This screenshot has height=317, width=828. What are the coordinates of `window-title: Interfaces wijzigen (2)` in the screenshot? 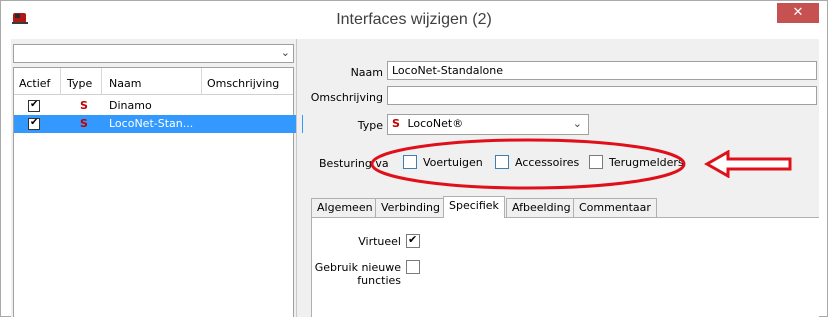 It's located at (414, 19).